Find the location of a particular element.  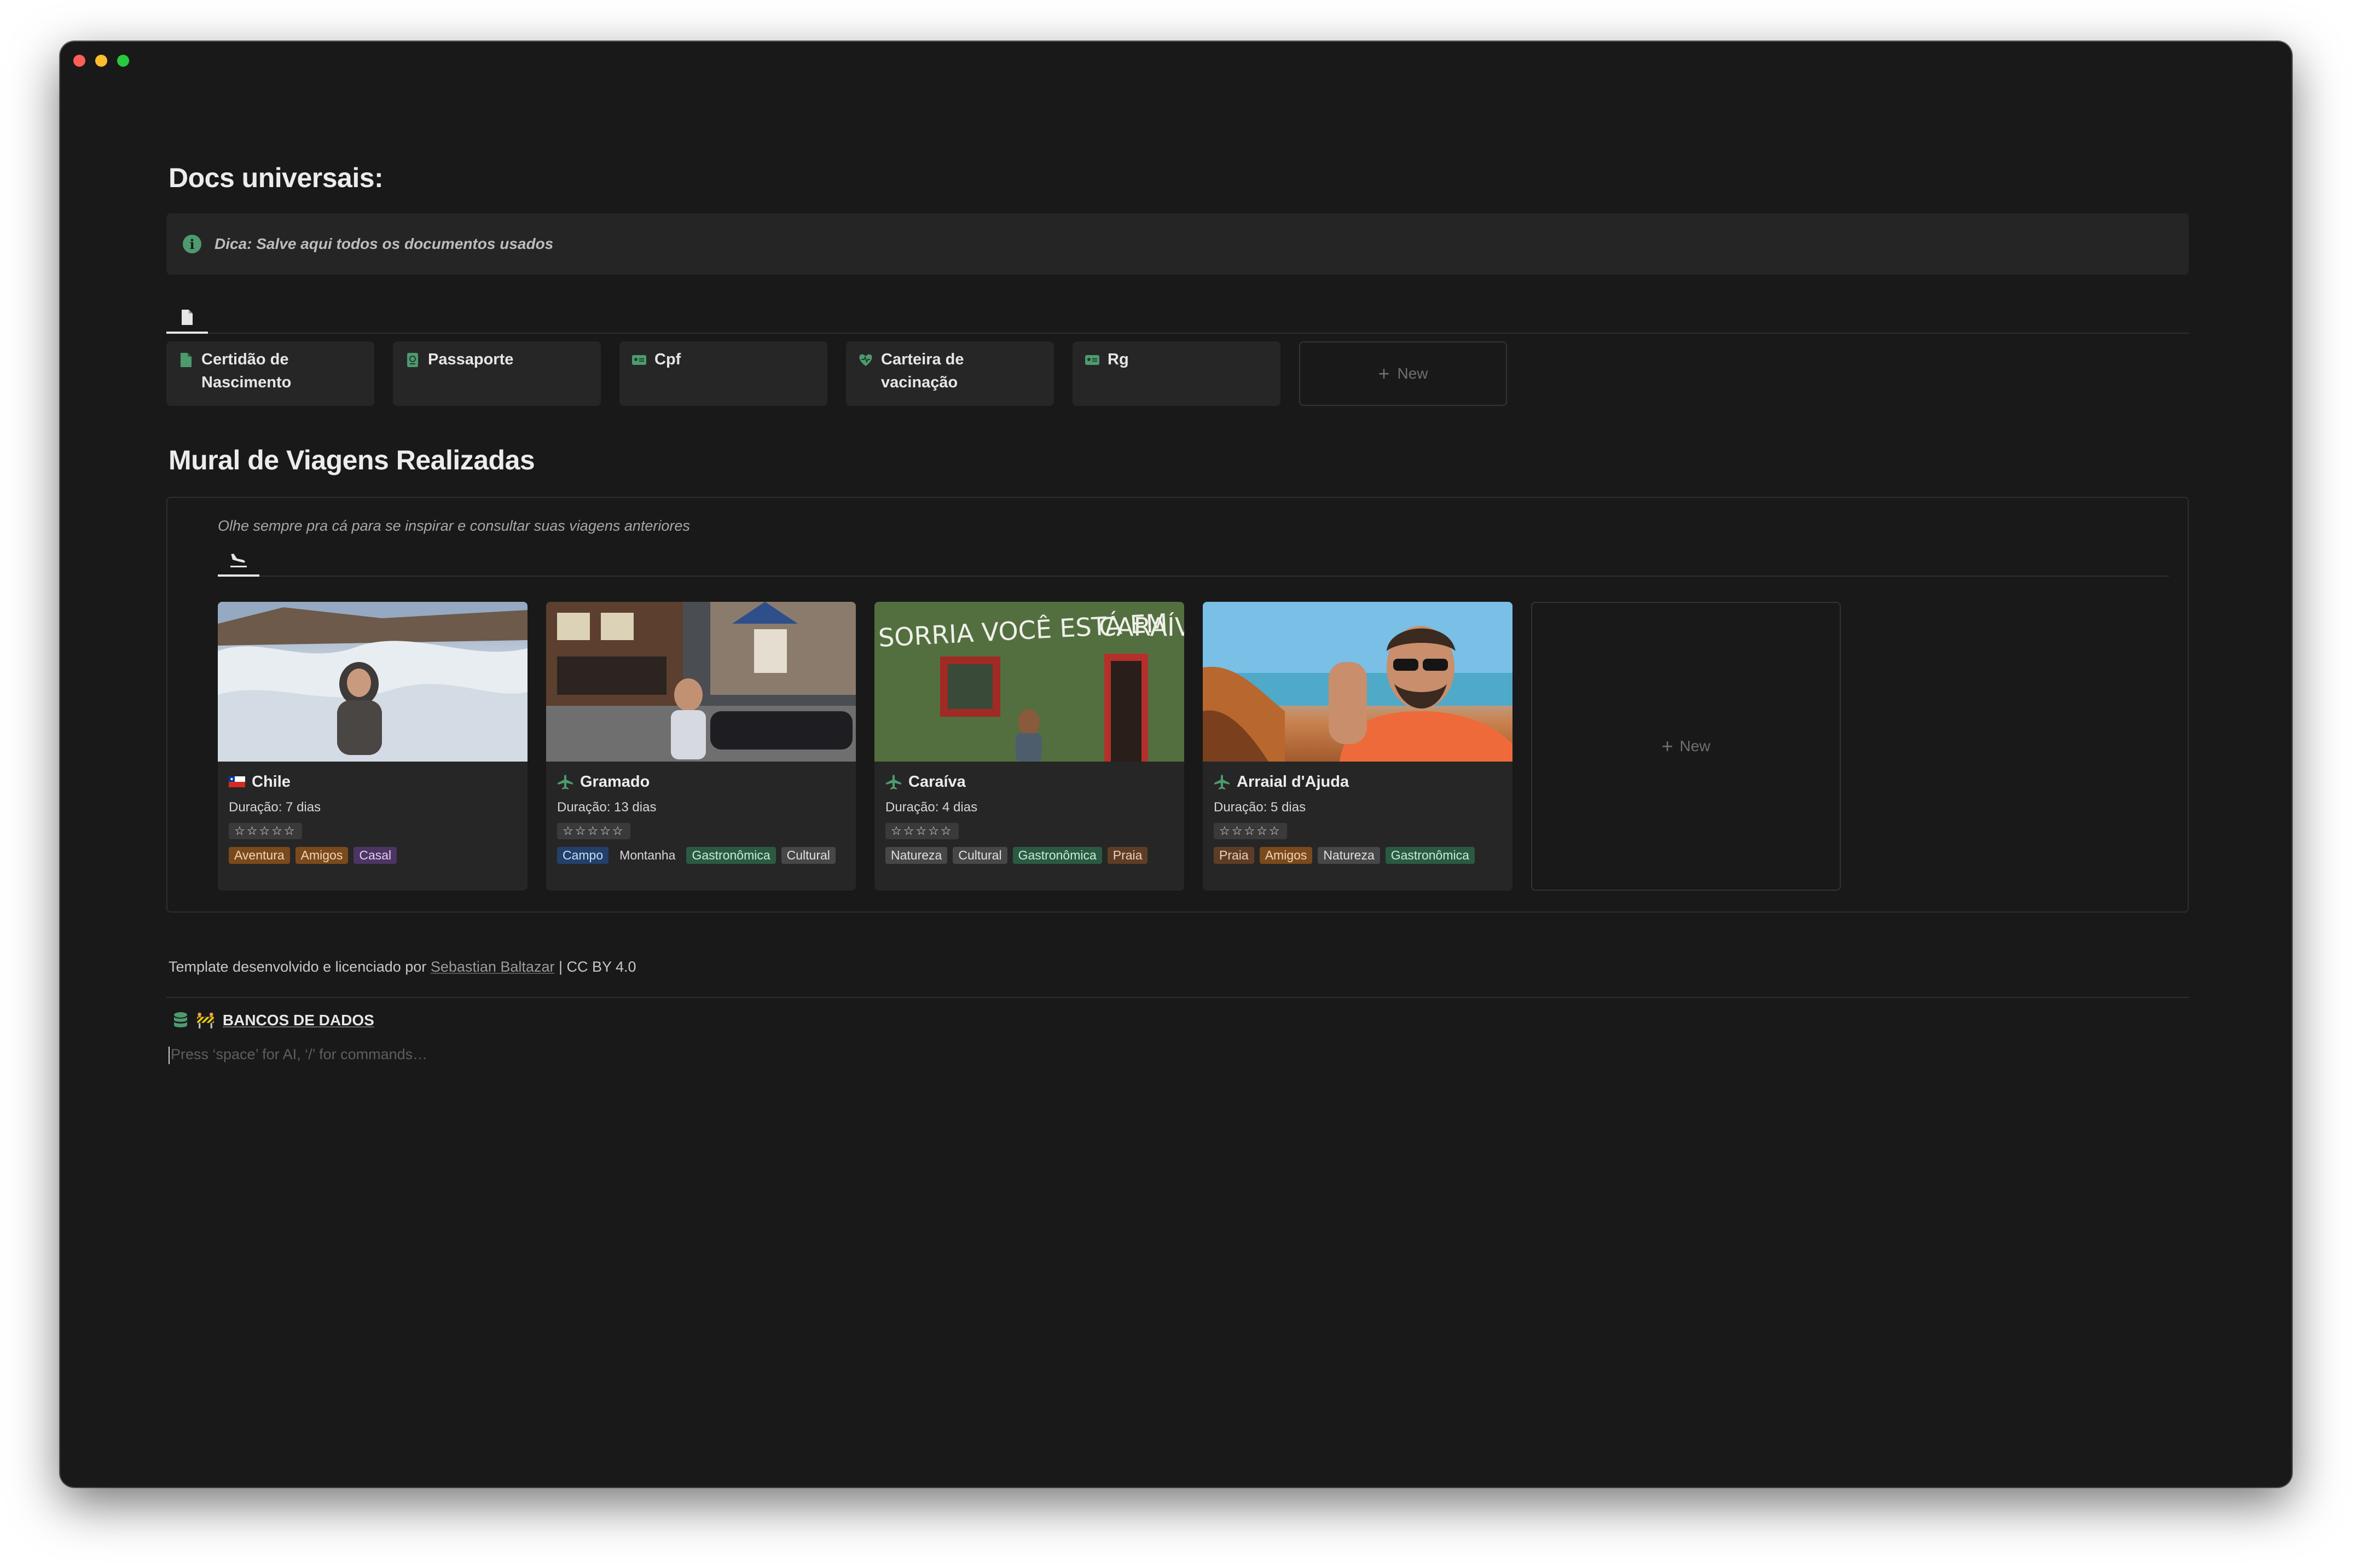

mural-view-tabs is located at coordinates (1193, 561).